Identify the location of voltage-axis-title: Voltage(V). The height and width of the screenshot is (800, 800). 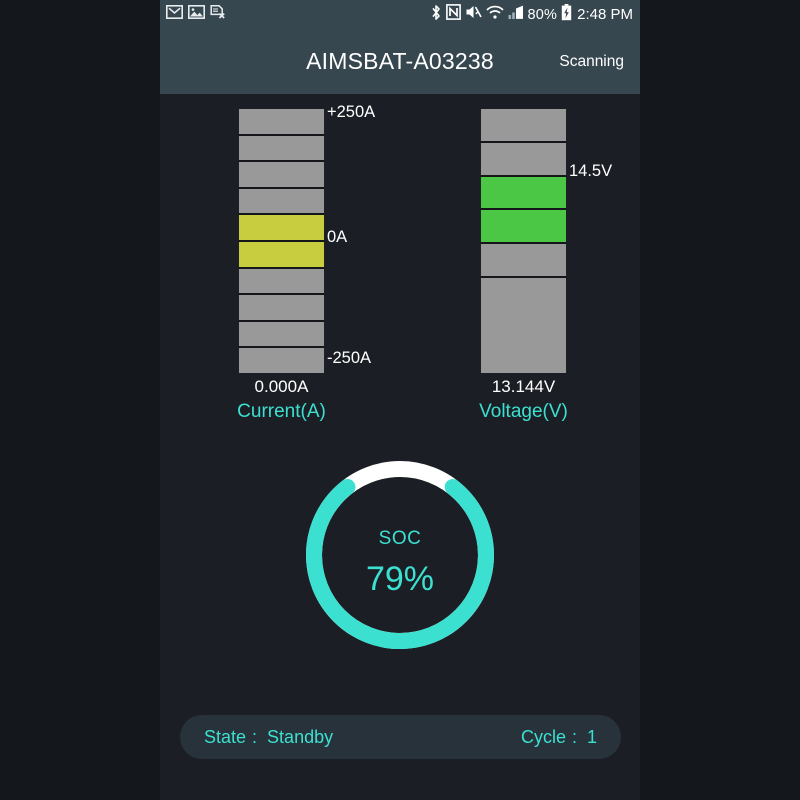
(523, 411).